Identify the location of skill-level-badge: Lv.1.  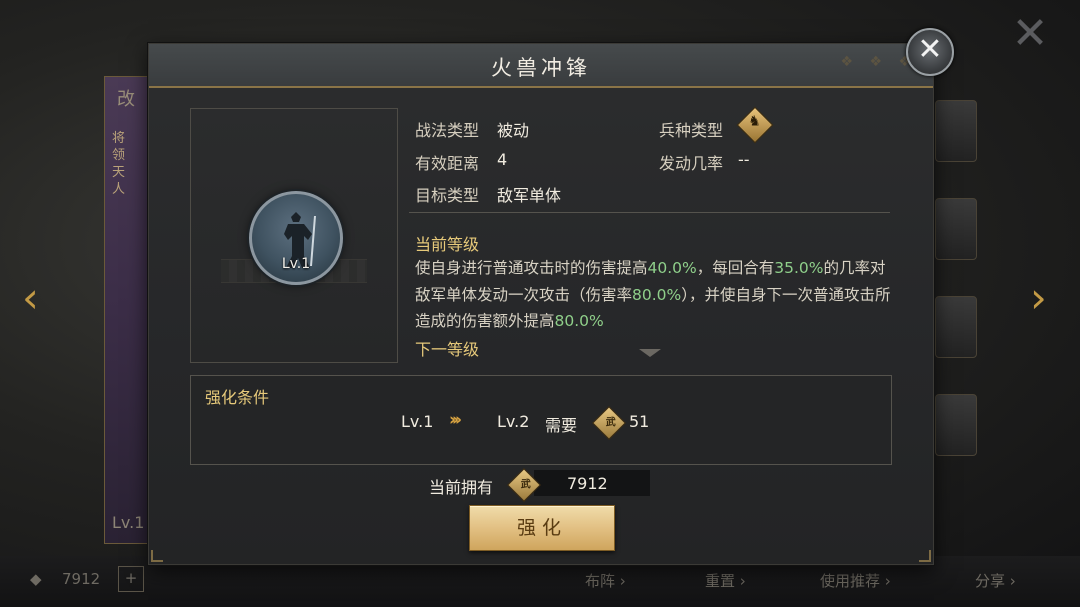
(296, 264).